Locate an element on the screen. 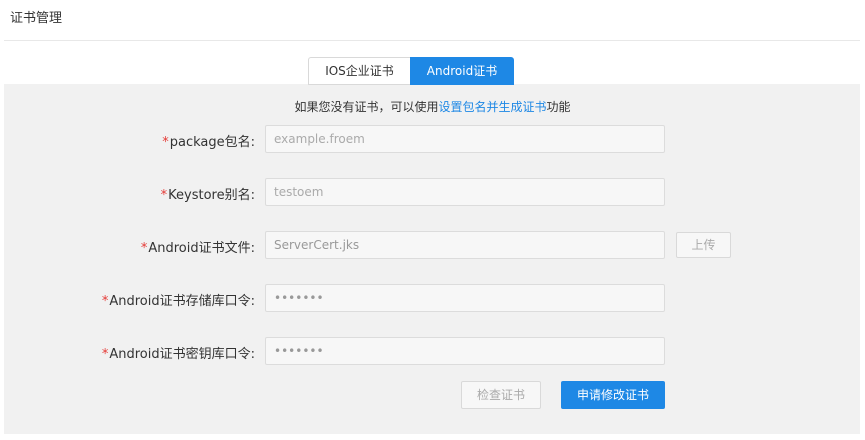 This screenshot has width=865, height=440. certificate-tabs: IOS企业证书 Android证书 is located at coordinates (411, 71).